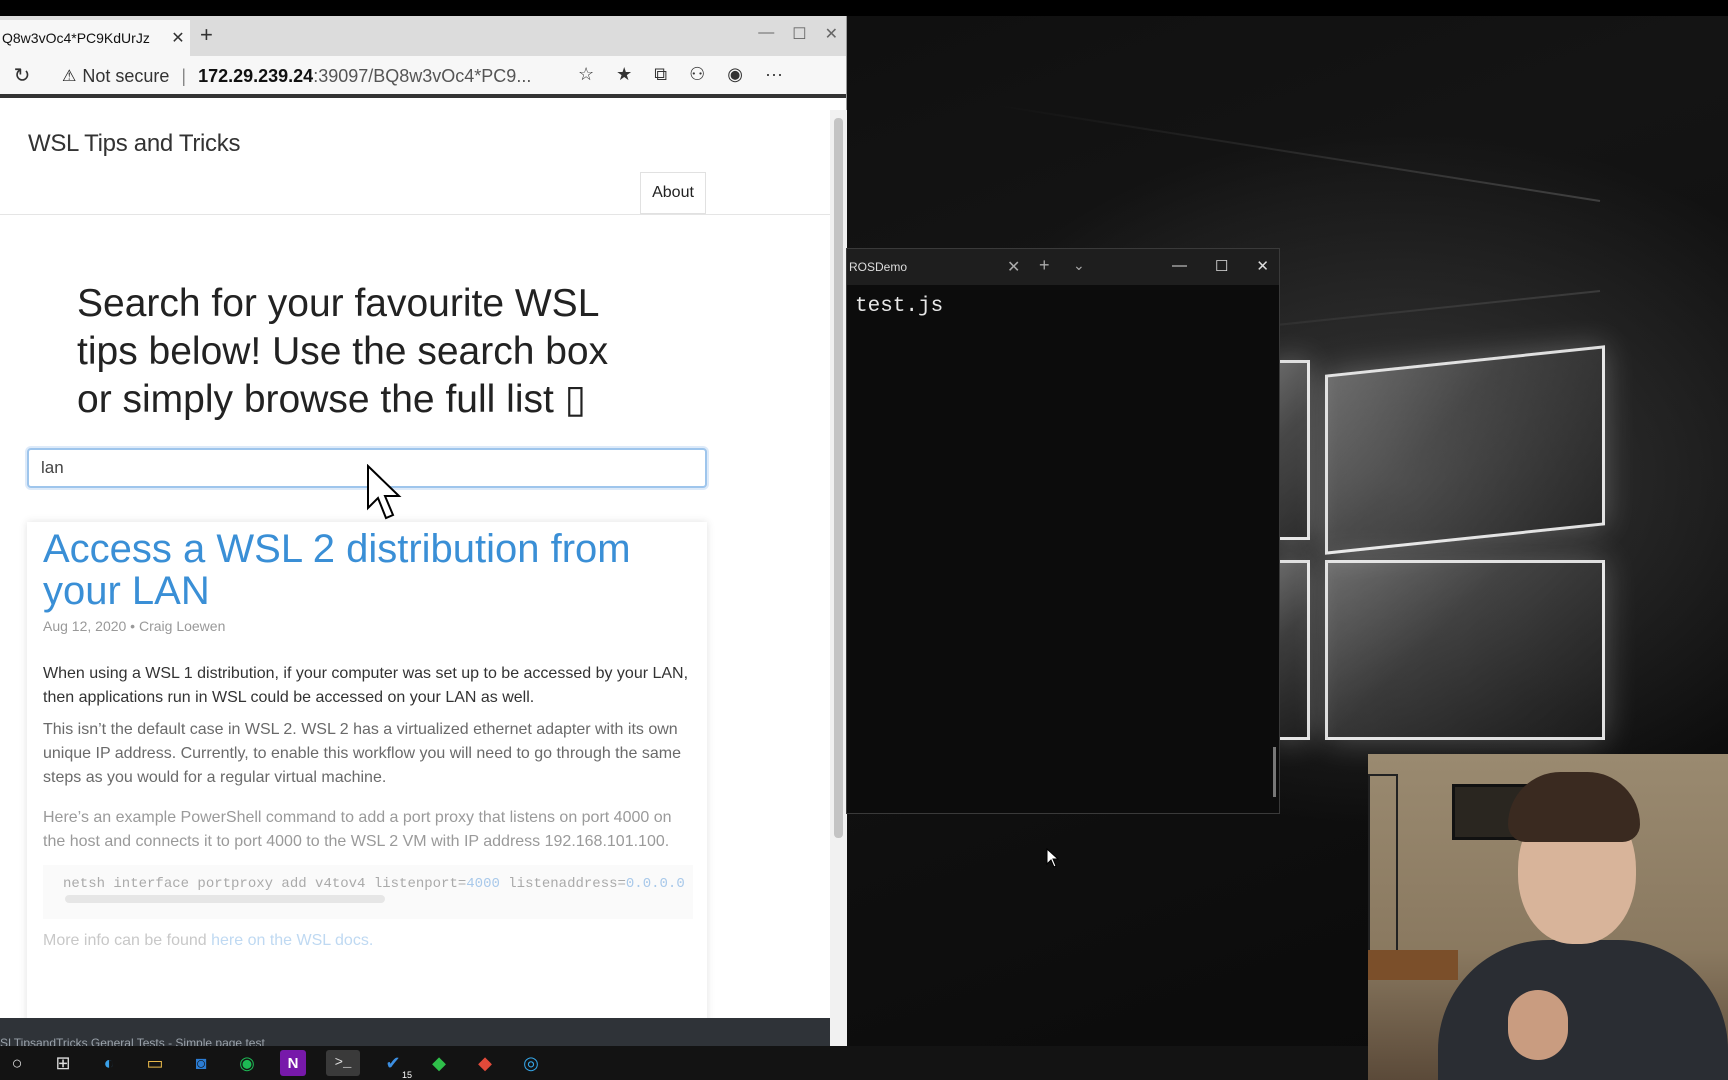  Describe the element at coordinates (655, 884) in the screenshot. I see `code-address: 0.0.0.0` at that location.